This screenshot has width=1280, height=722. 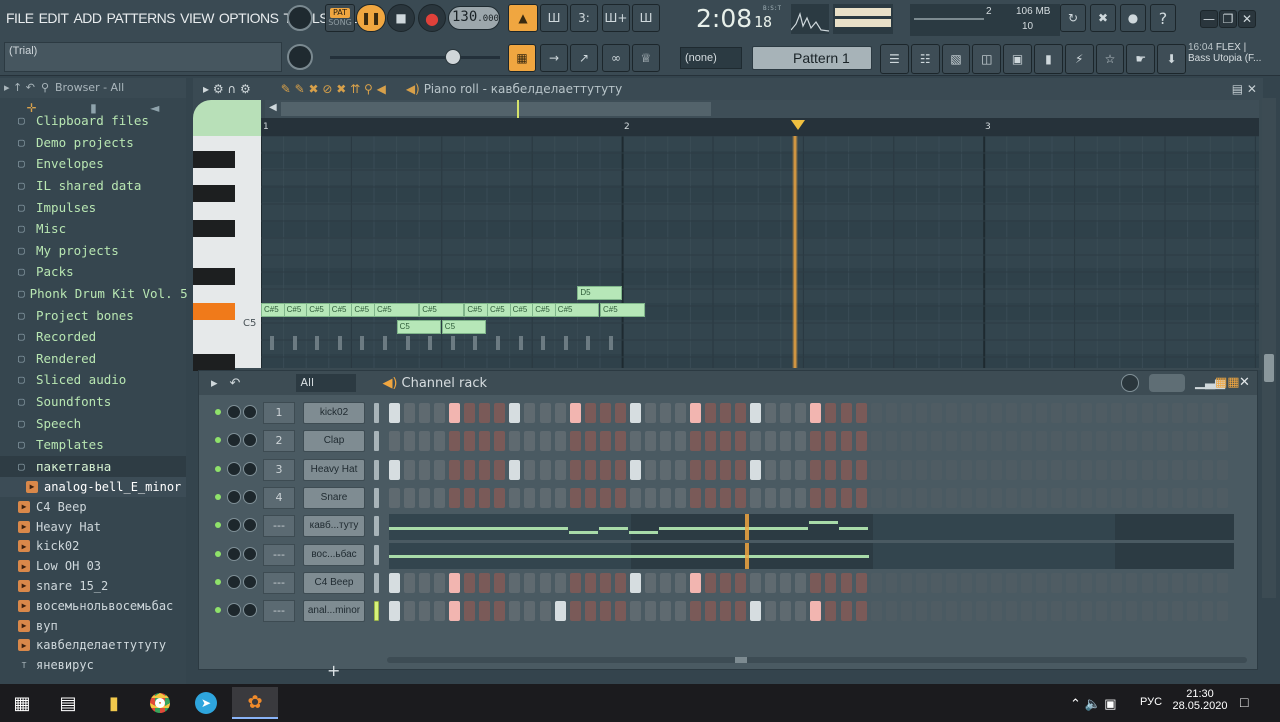 I want to click on piano-roll-vertical-scrollbar, so click(x=1269, y=348).